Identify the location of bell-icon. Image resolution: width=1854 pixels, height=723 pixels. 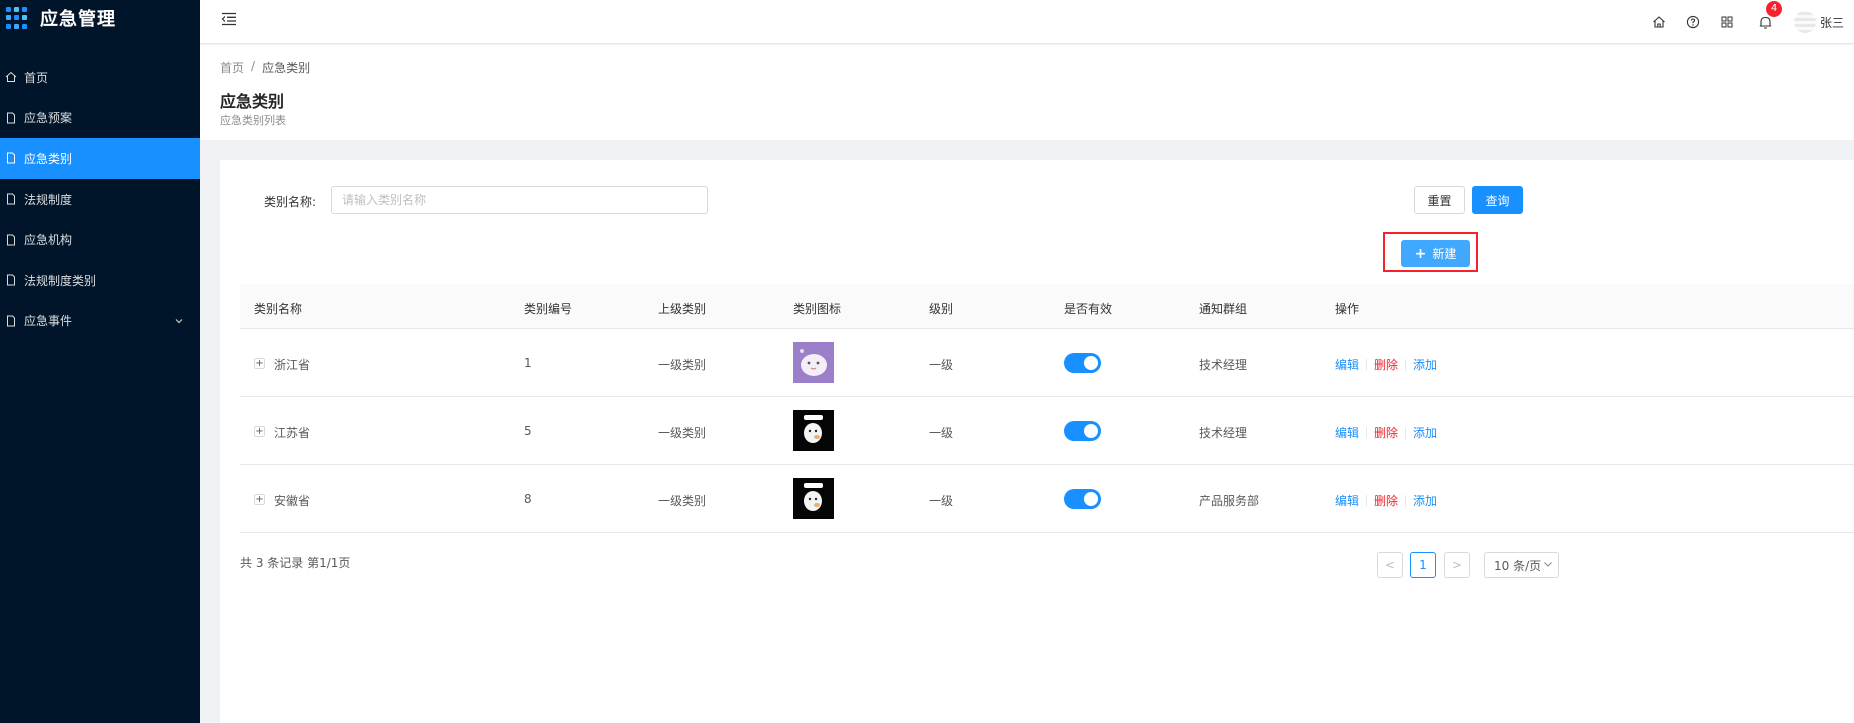
(1765, 22).